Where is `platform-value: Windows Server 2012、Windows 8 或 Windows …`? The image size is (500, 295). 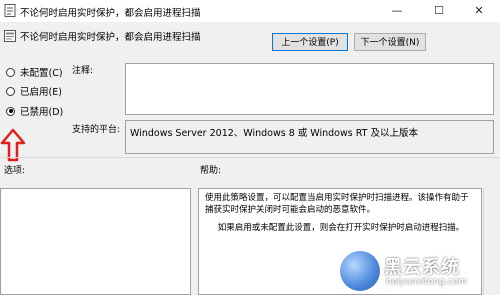 platform-value: Windows Server 2012、Windows 8 或 Windows … is located at coordinates (274, 133).